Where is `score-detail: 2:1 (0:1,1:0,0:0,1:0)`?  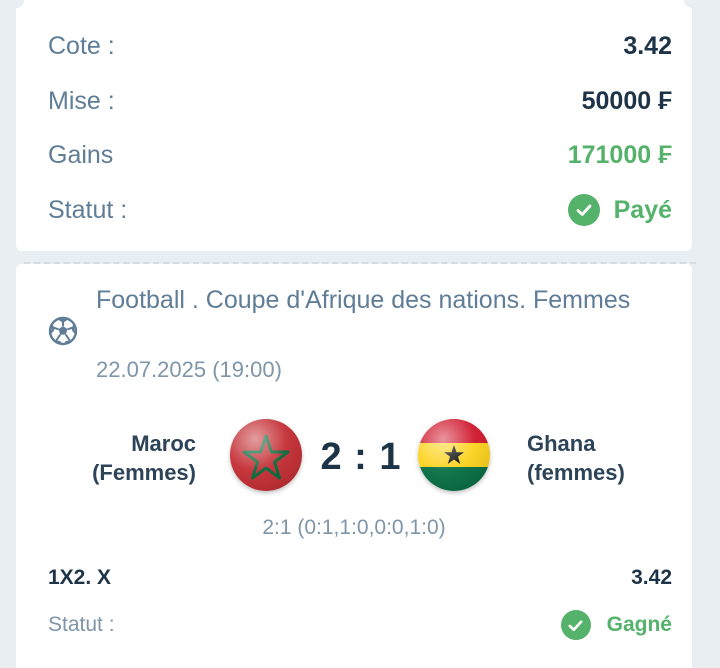
score-detail: 2:1 (0:1,1:0,0:0,1:0) is located at coordinates (354, 527).